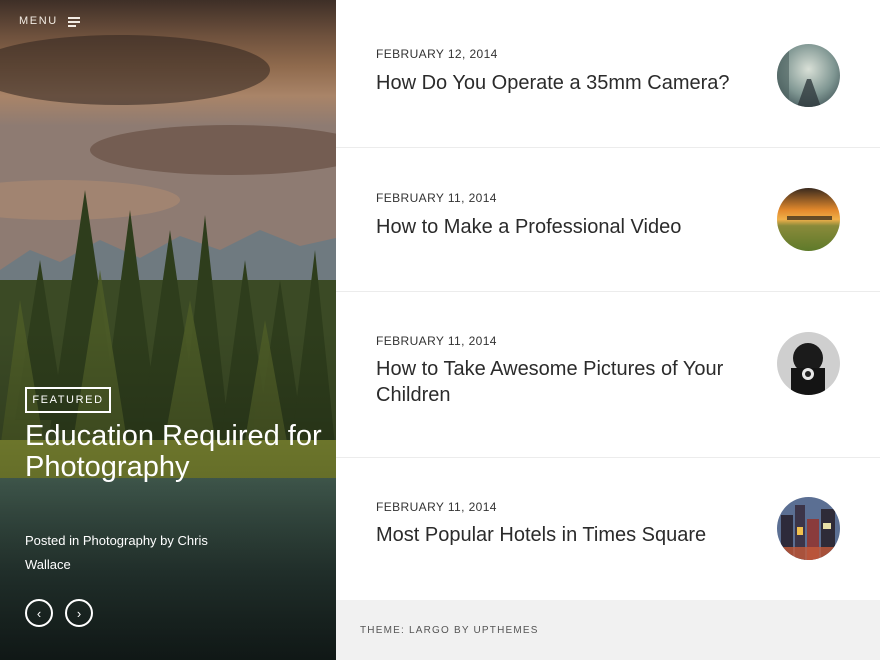 The height and width of the screenshot is (660, 880). I want to click on next-slide-button: ›, so click(79, 613).